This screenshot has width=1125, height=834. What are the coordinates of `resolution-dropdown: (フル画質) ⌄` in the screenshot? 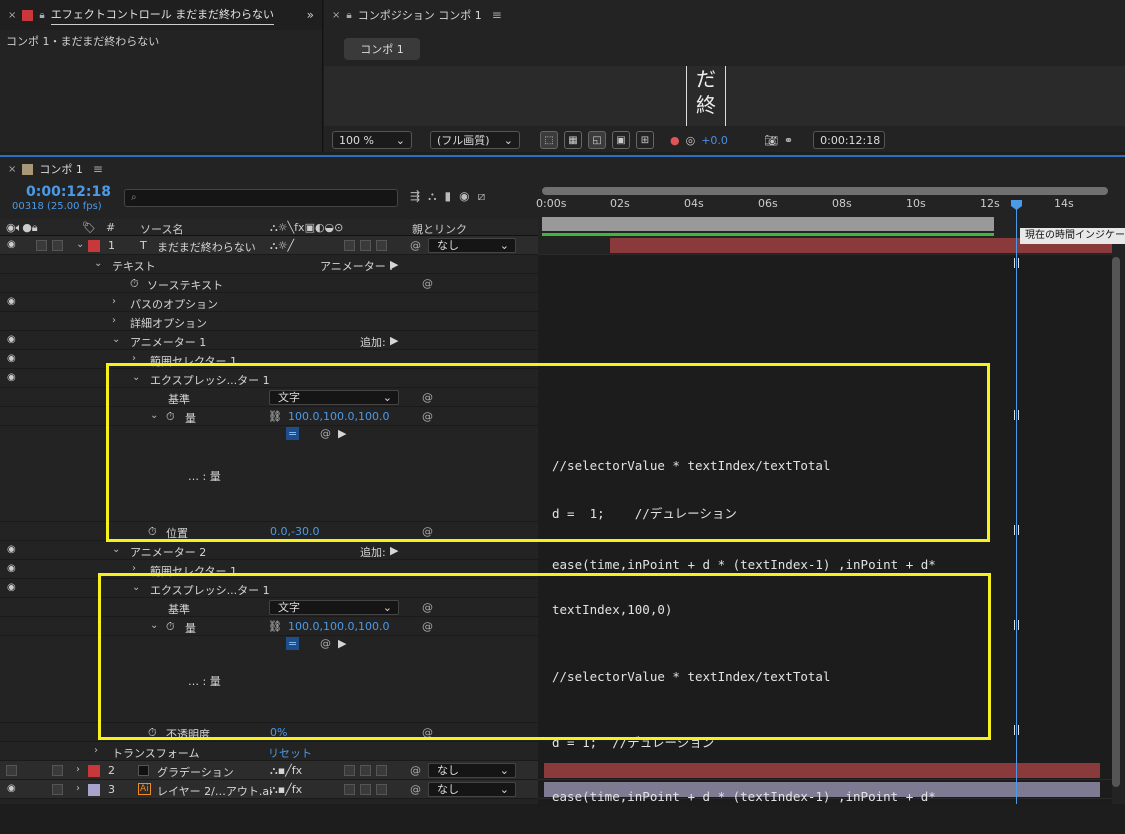 It's located at (475, 140).